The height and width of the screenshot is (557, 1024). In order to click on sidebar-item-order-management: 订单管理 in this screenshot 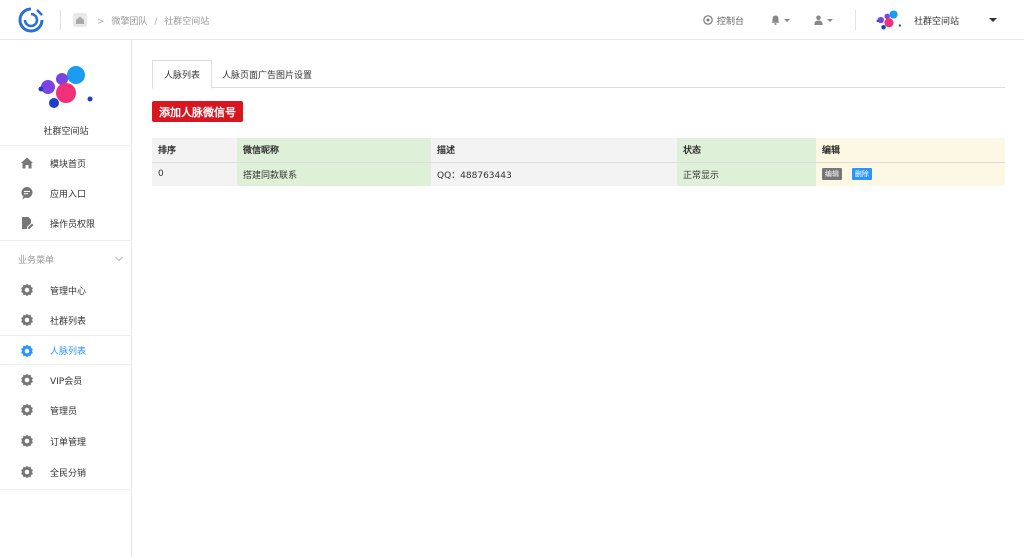, I will do `click(66, 441)`.